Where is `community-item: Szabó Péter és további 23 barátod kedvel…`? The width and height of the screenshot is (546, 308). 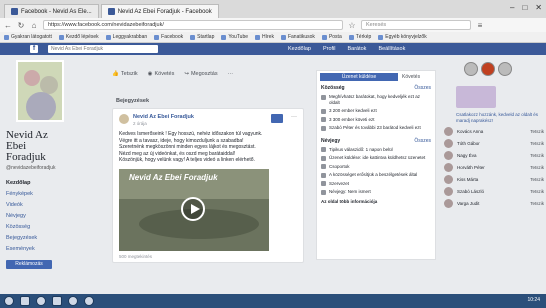
community-item: Szabó Péter és további 23 barátod kedvel… is located at coordinates (376, 128).